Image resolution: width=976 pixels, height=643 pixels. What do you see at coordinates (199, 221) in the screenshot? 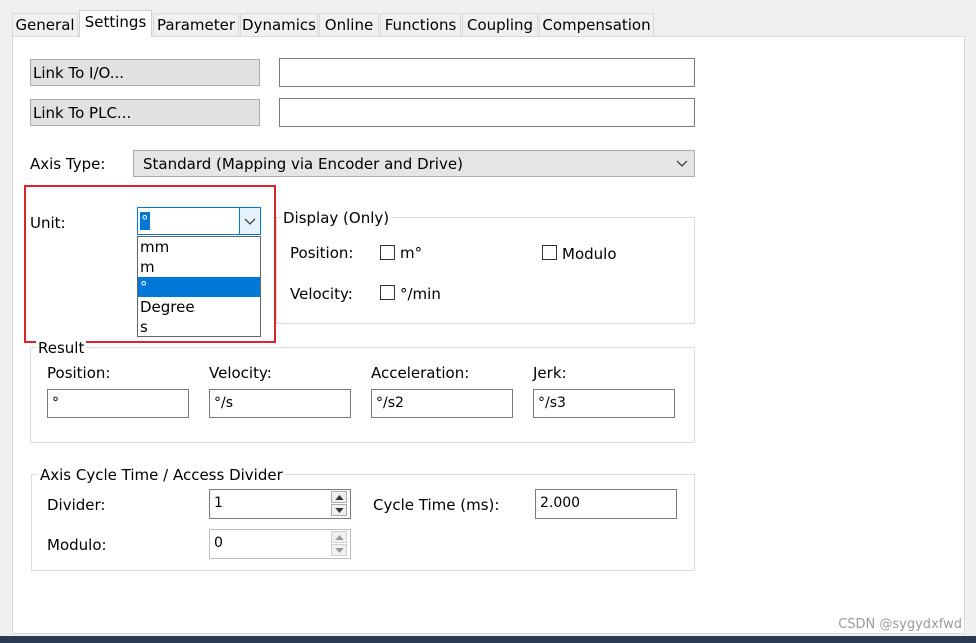
I see `unit-select: °` at bounding box center [199, 221].